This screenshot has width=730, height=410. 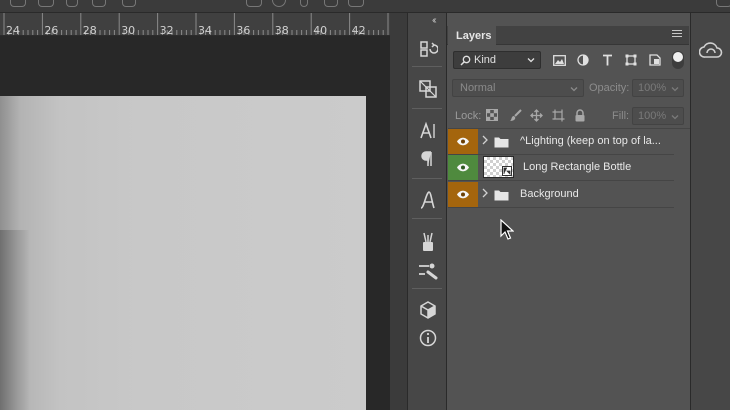 I want to click on mouse-cursor-icon, so click(x=507, y=229).